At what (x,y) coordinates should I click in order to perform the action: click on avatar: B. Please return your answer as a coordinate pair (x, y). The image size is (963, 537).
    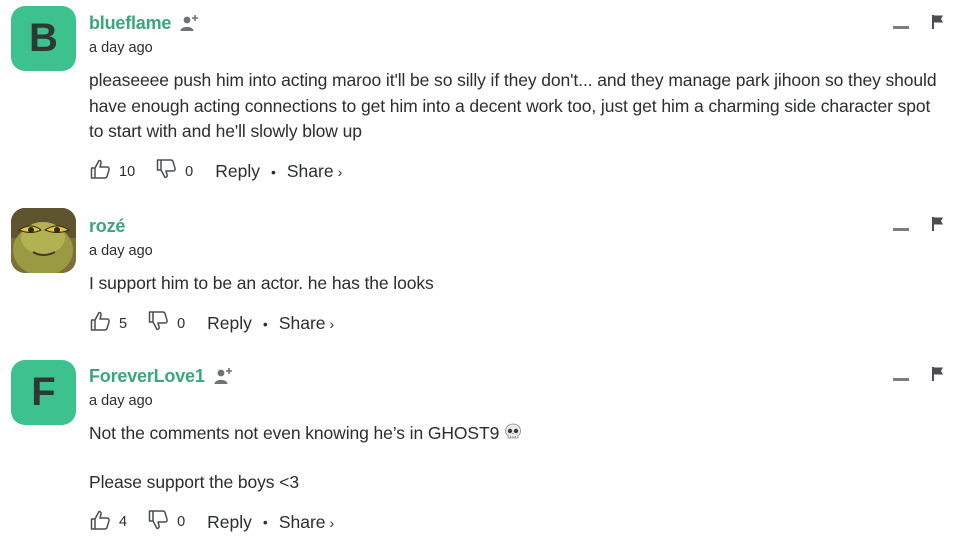
    Looking at the image, I should click on (43, 38).